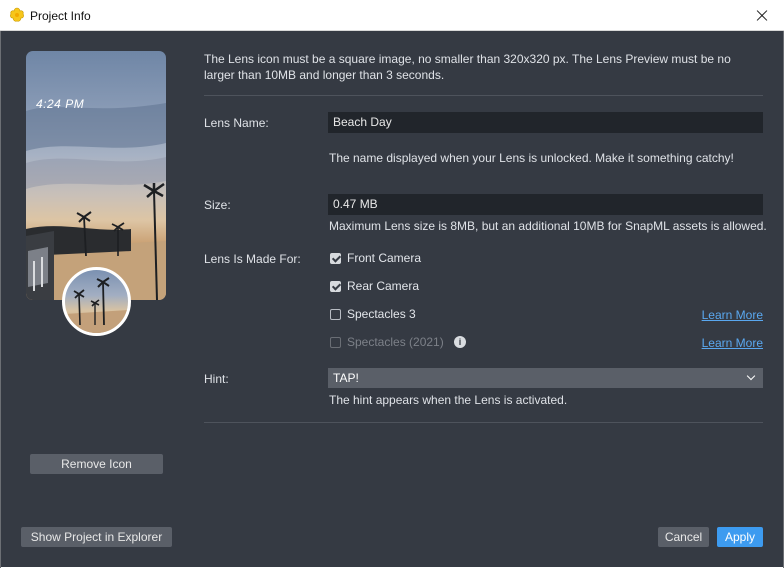 This screenshot has width=784, height=568. What do you see at coordinates (17, 14) in the screenshot?
I see `lens-studio-icon` at bounding box center [17, 14].